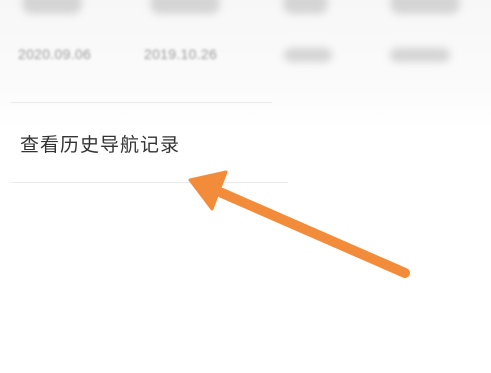 The width and height of the screenshot is (491, 373). Describe the element at coordinates (299, 224) in the screenshot. I see `arrow-icon` at that location.